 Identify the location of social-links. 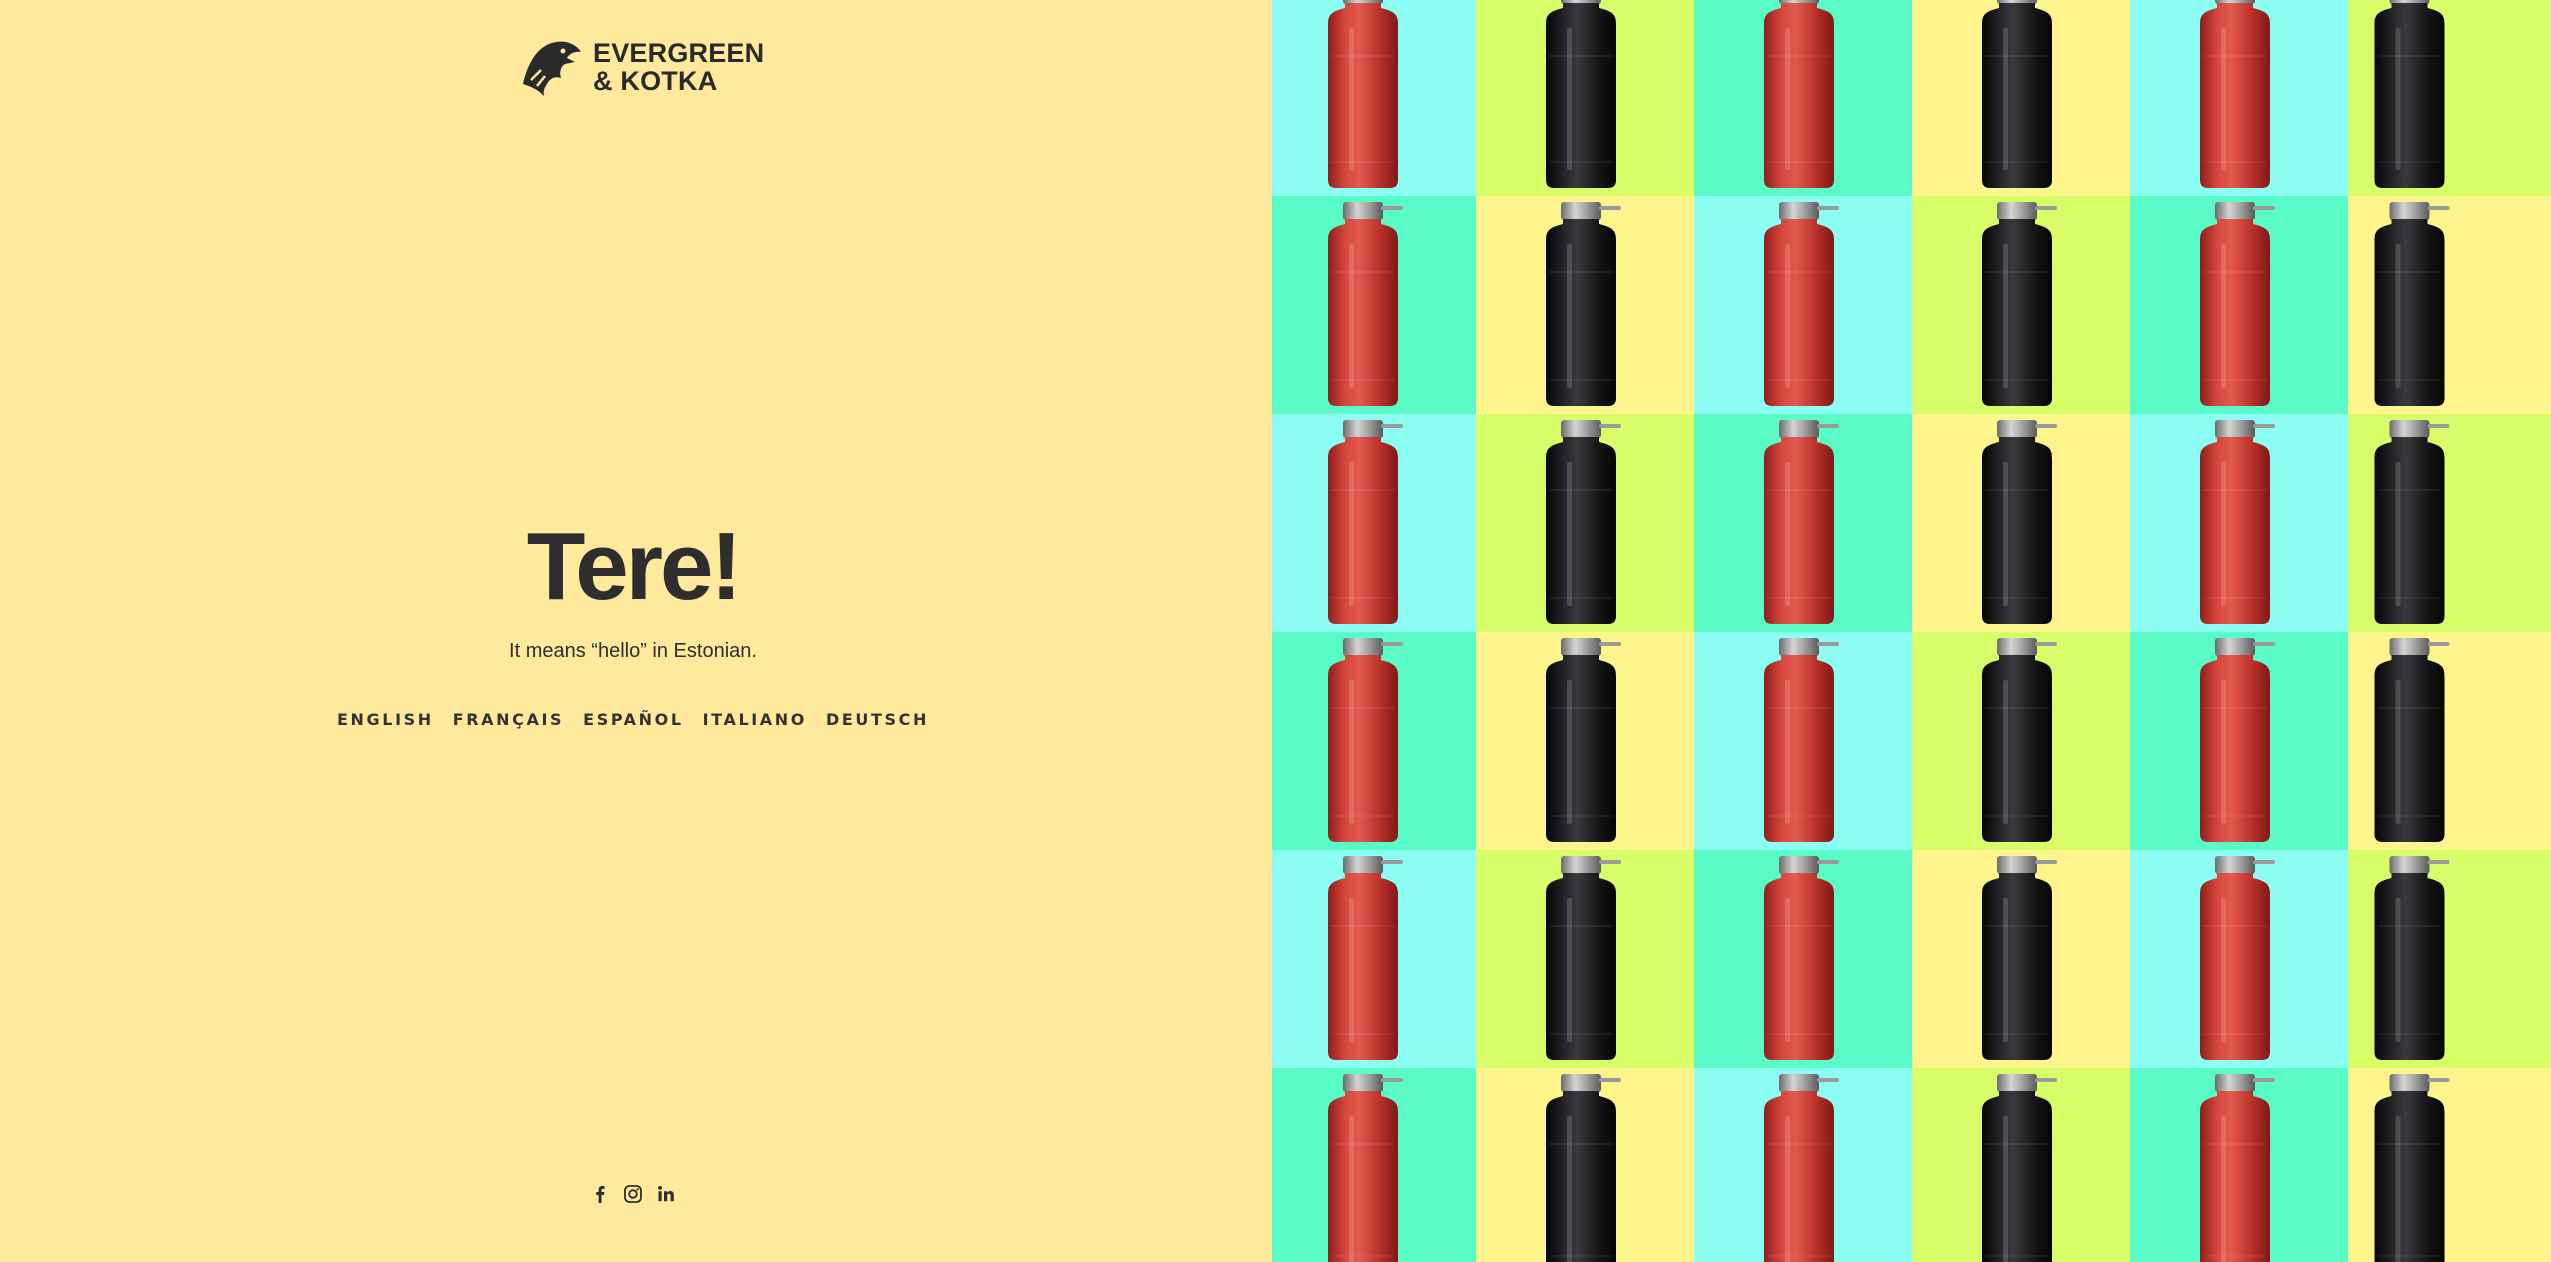
(633, 1194).